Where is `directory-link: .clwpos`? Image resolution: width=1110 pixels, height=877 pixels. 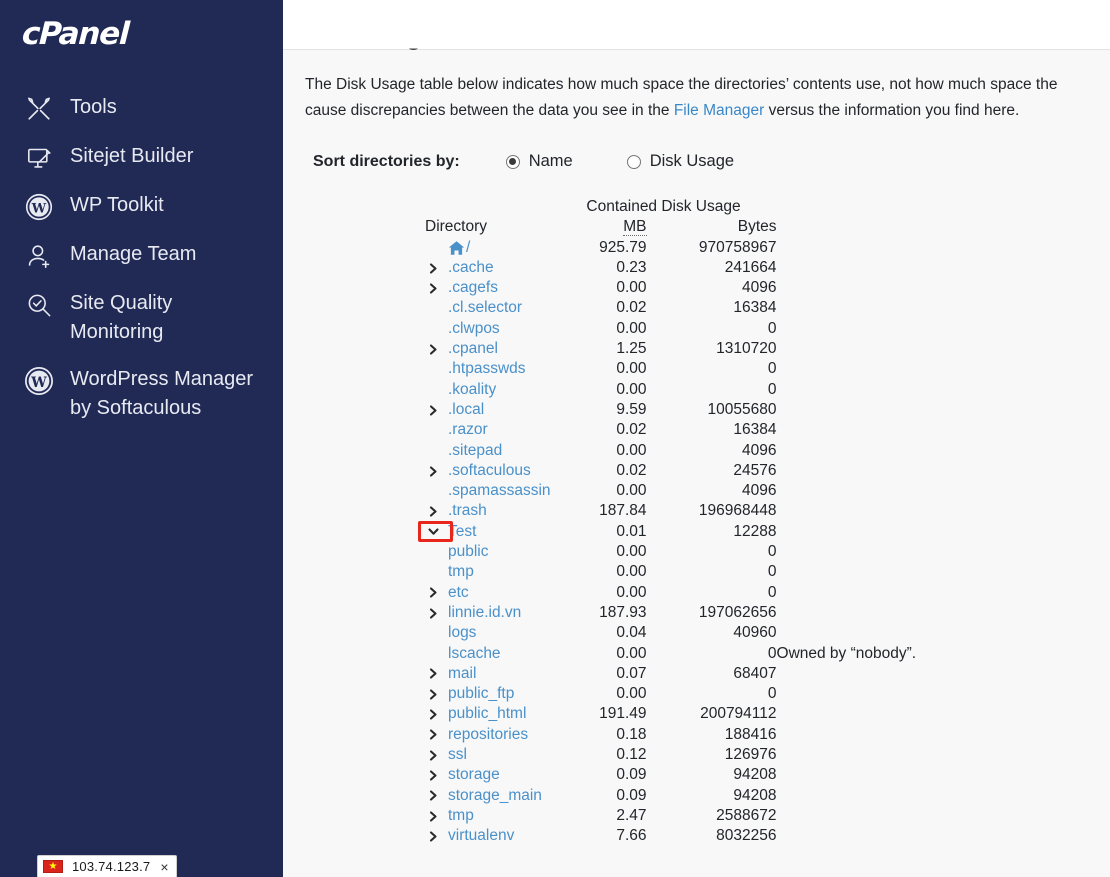 directory-link: .clwpos is located at coordinates (474, 329).